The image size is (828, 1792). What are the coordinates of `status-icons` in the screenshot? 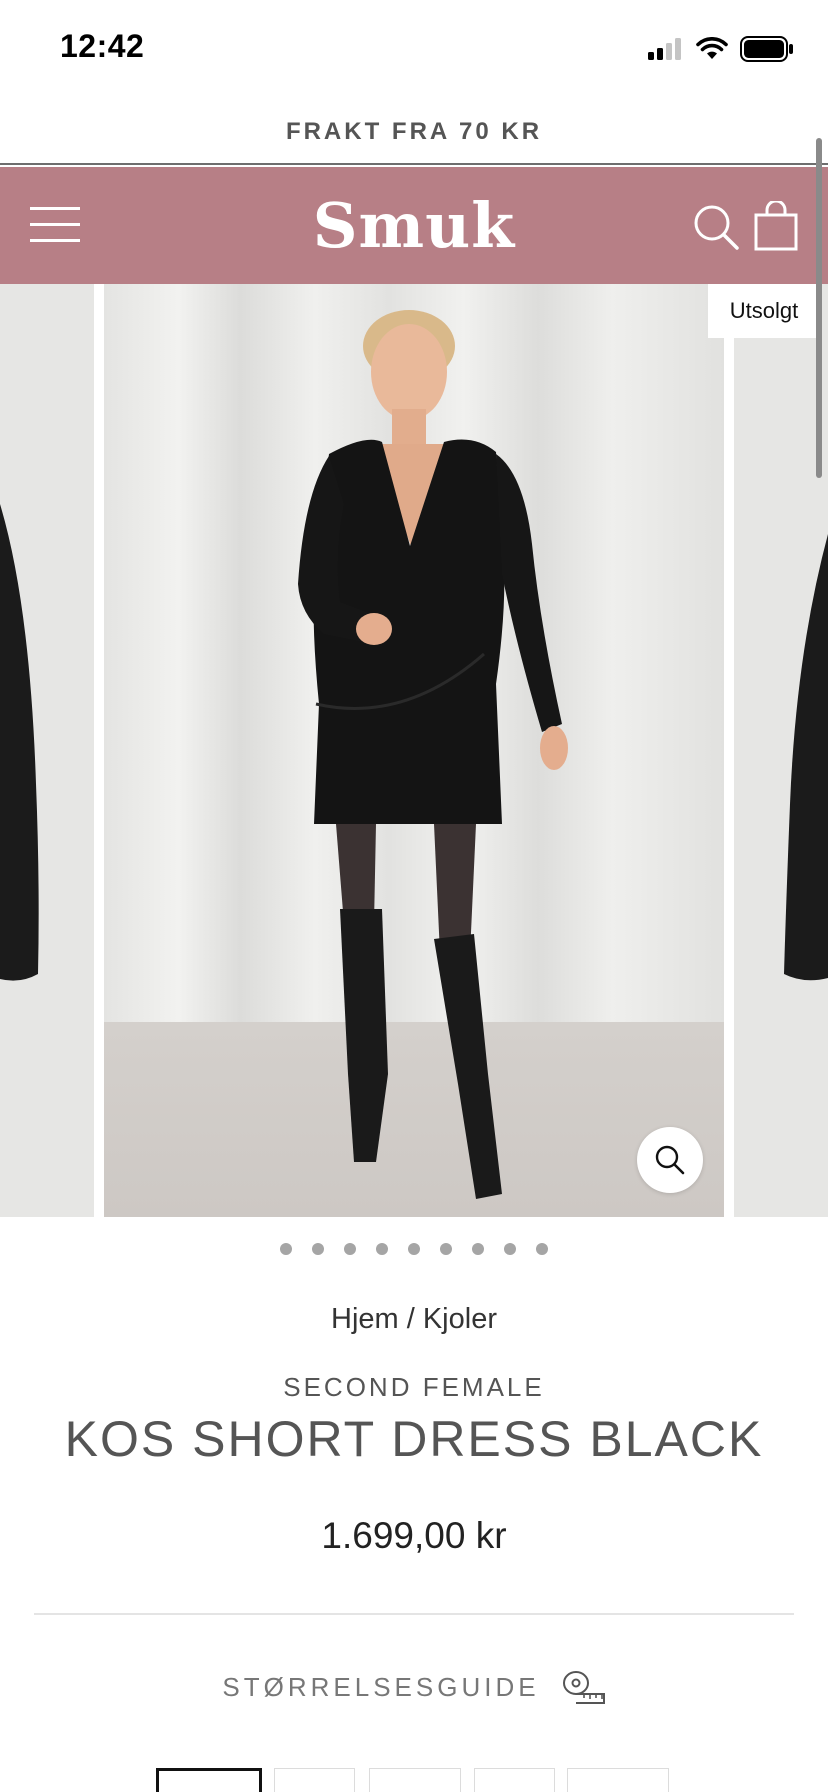 It's located at (721, 49).